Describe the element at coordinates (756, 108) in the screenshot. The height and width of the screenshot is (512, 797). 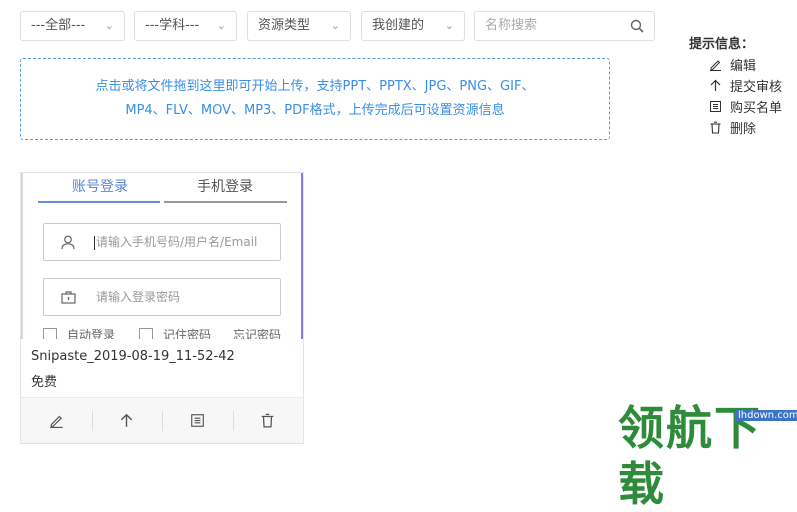
I see `hint-label-buyers: 购买名单` at that location.